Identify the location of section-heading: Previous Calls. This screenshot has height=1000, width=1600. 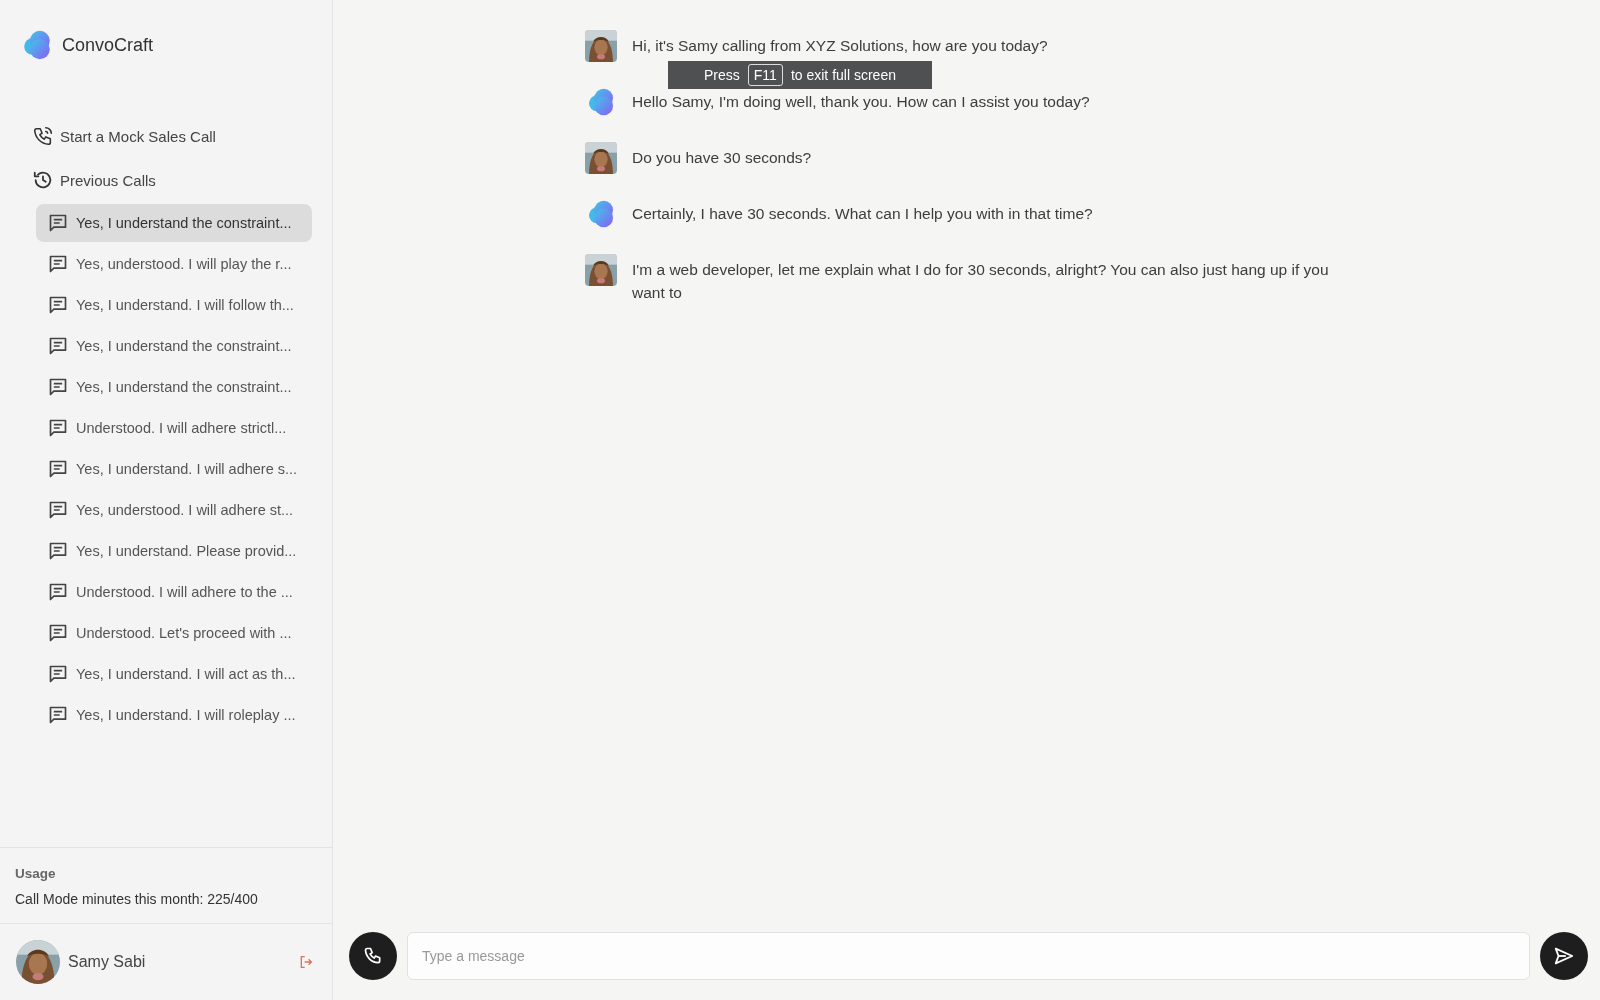
(108, 180).